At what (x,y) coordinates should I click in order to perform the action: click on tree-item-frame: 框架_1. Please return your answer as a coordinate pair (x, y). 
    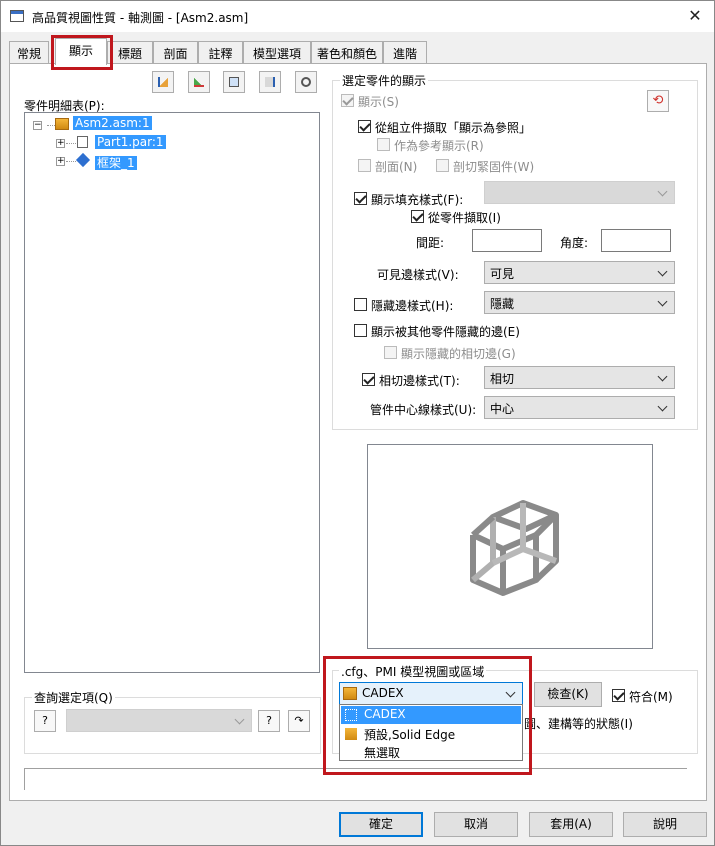
    Looking at the image, I should click on (116, 162).